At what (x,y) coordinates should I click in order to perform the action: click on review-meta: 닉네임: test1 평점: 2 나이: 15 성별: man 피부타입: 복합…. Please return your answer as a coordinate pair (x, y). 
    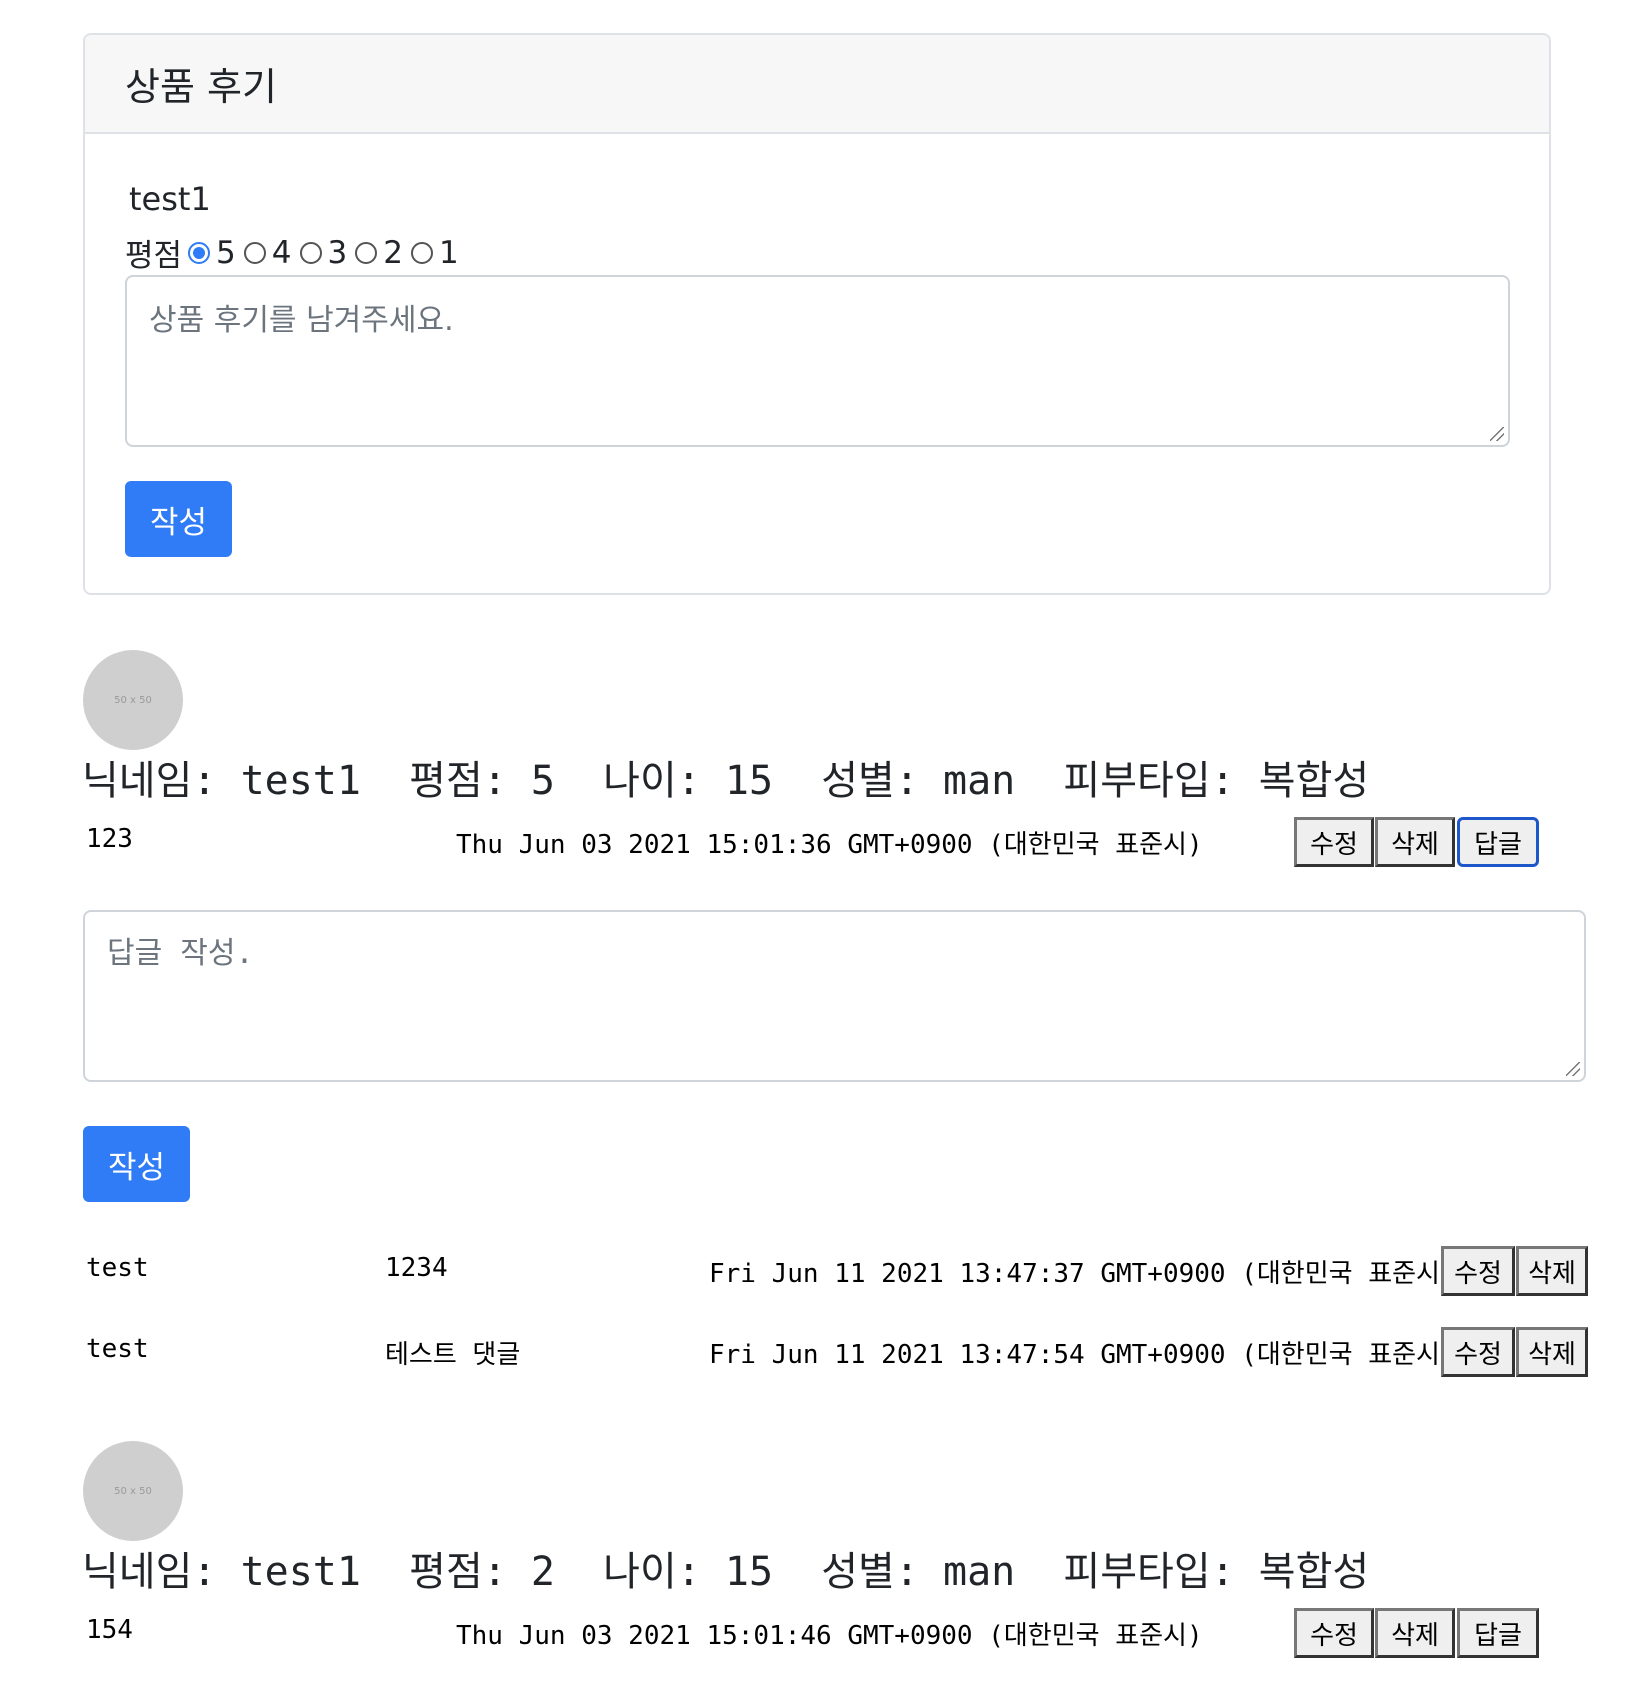
    Looking at the image, I should click on (726, 1572).